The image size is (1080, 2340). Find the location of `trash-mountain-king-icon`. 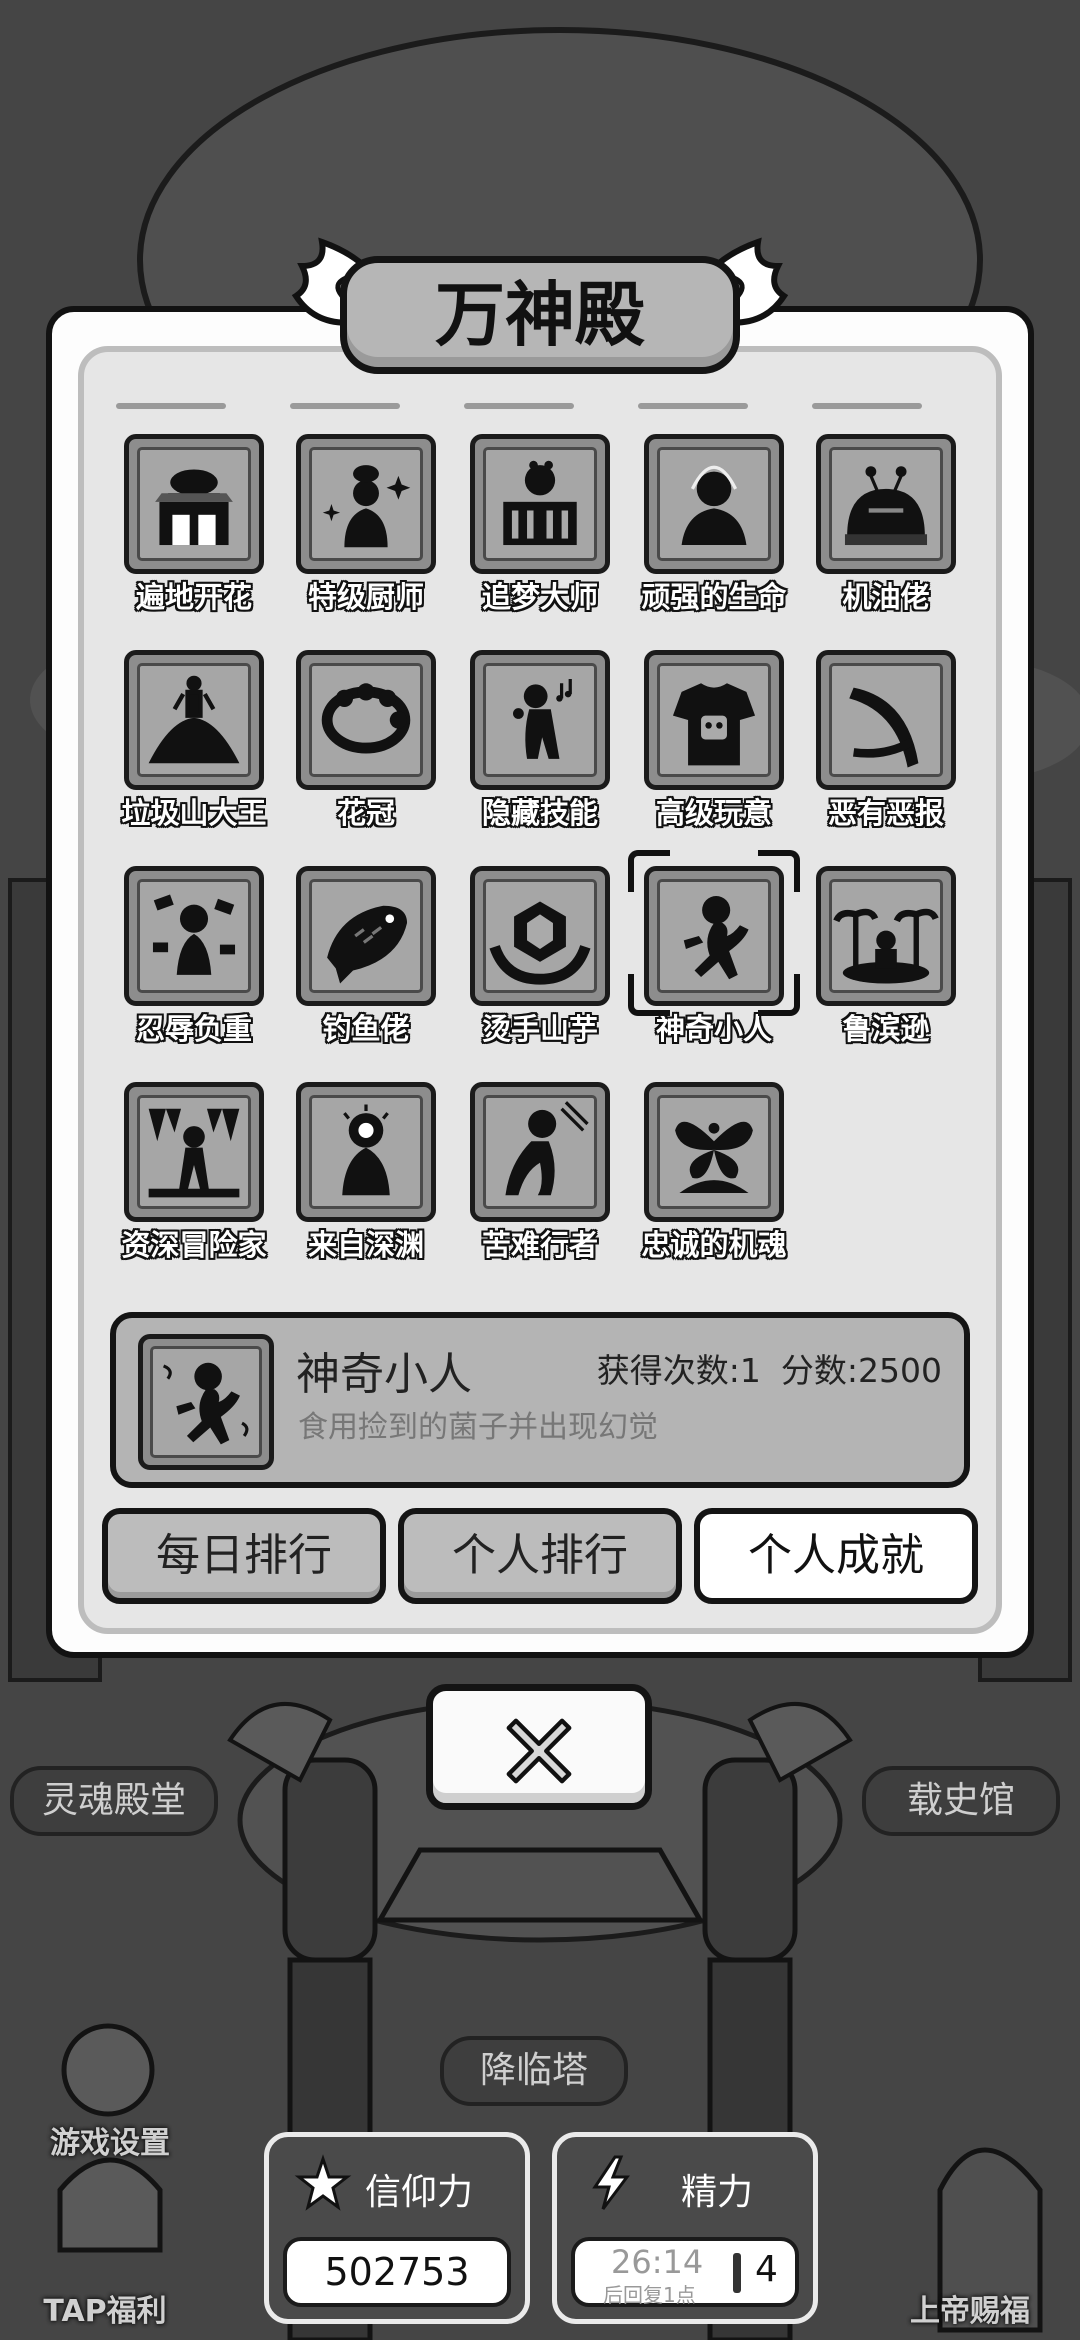

trash-mountain-king-icon is located at coordinates (194, 719).